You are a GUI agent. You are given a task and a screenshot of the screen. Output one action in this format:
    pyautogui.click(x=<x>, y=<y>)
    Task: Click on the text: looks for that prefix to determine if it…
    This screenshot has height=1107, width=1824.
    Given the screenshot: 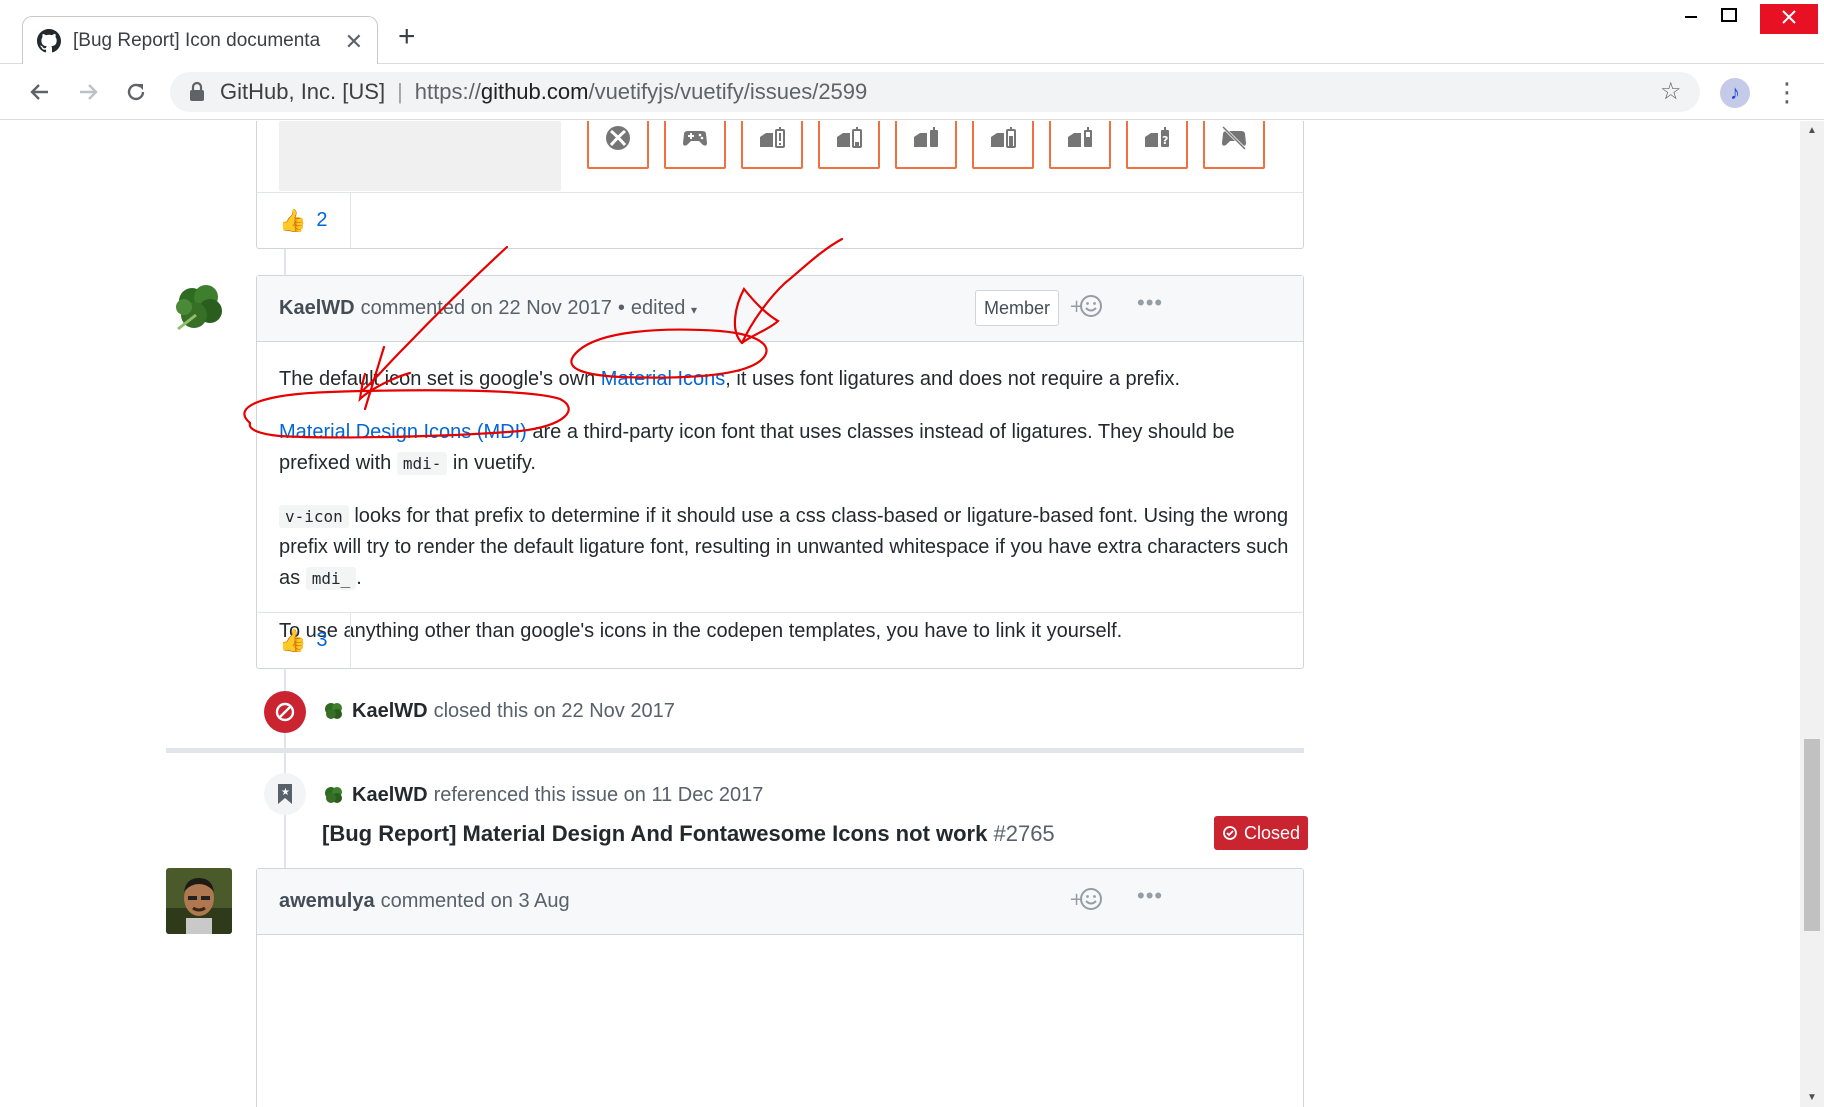 What is the action you would take?
    pyautogui.click(x=784, y=547)
    